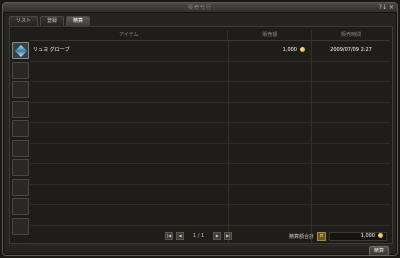  Describe the element at coordinates (24, 21) in the screenshot. I see `tab-list: リスト` at that location.